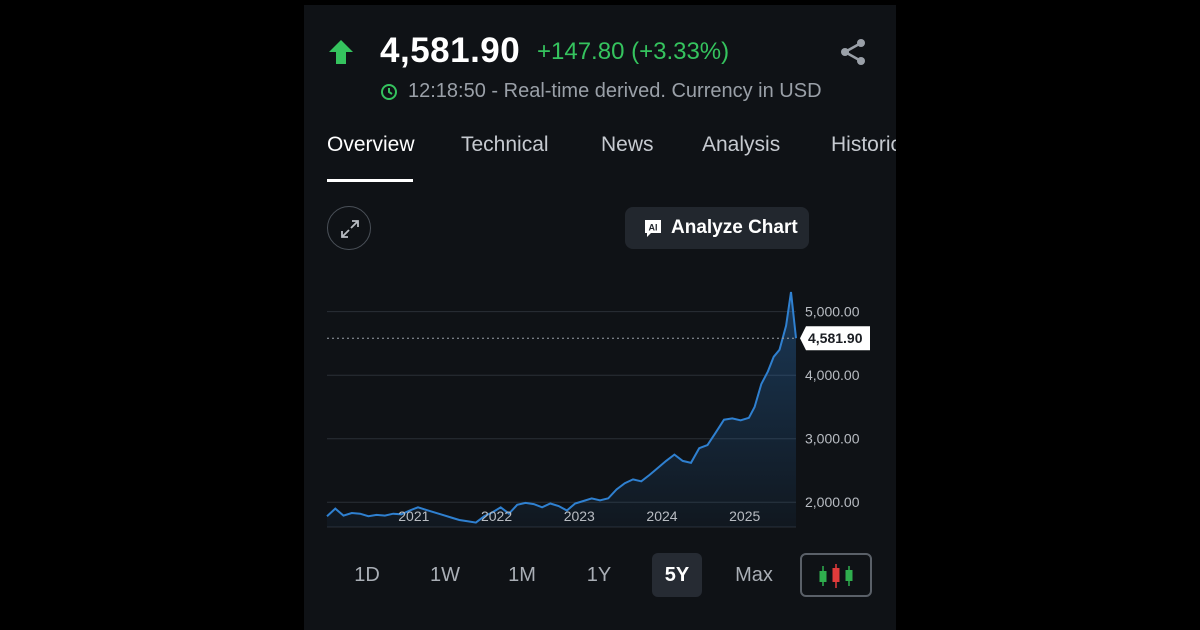  What do you see at coordinates (505, 145) in the screenshot?
I see `tab-technical: Technical` at bounding box center [505, 145].